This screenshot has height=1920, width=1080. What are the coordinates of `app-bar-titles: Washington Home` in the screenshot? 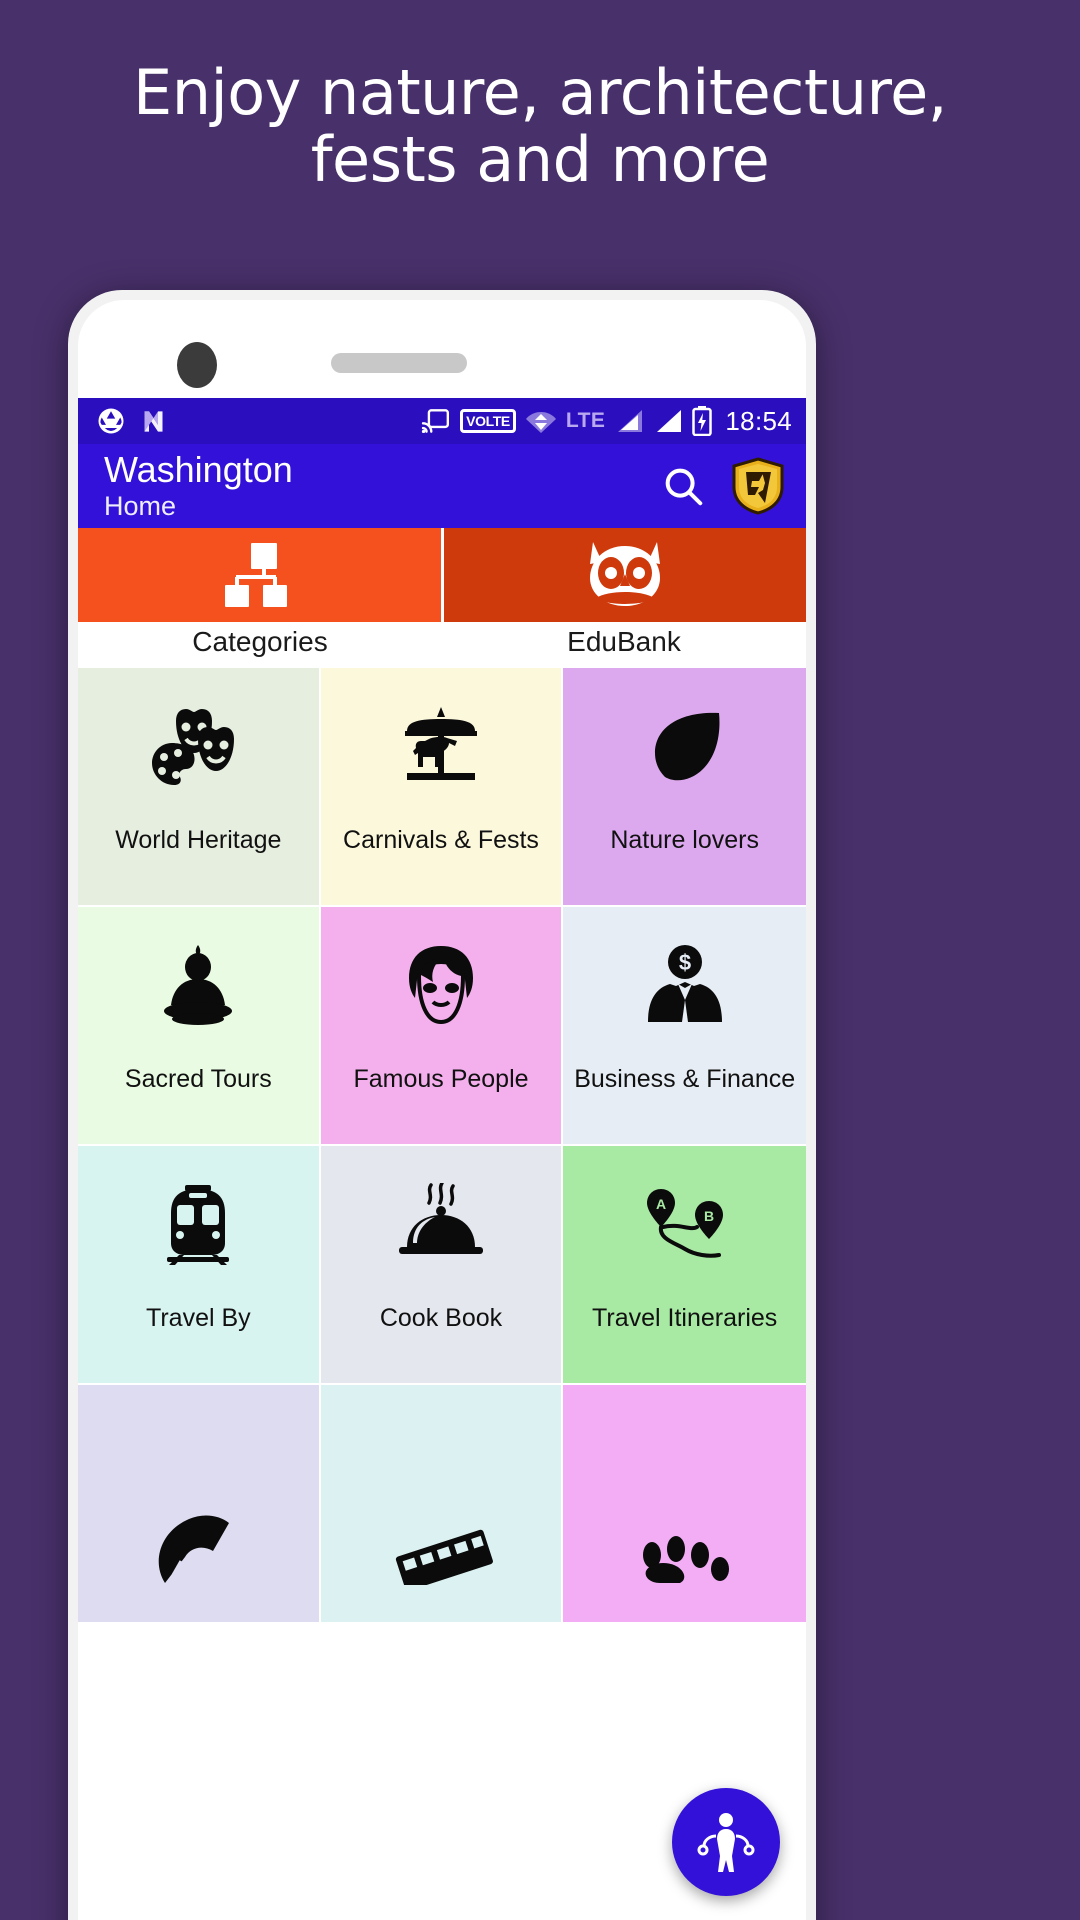 It's located at (198, 485).